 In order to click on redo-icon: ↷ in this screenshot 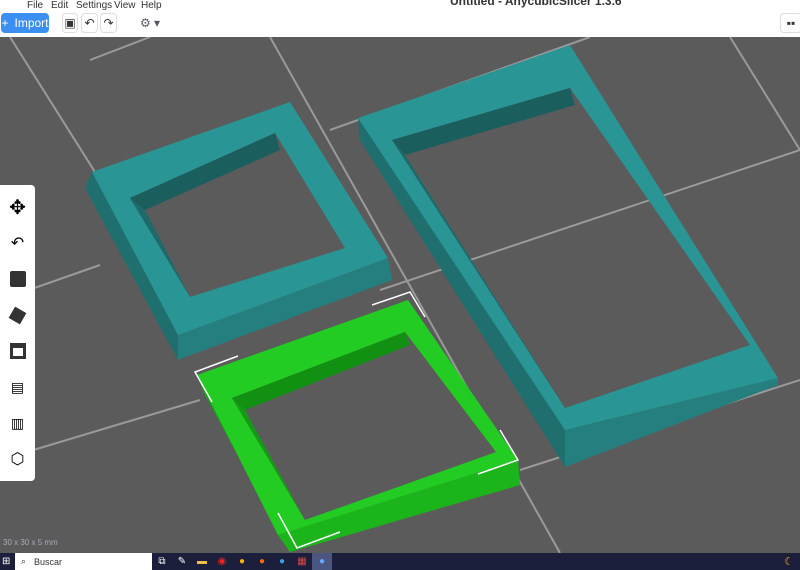, I will do `click(108, 23)`.